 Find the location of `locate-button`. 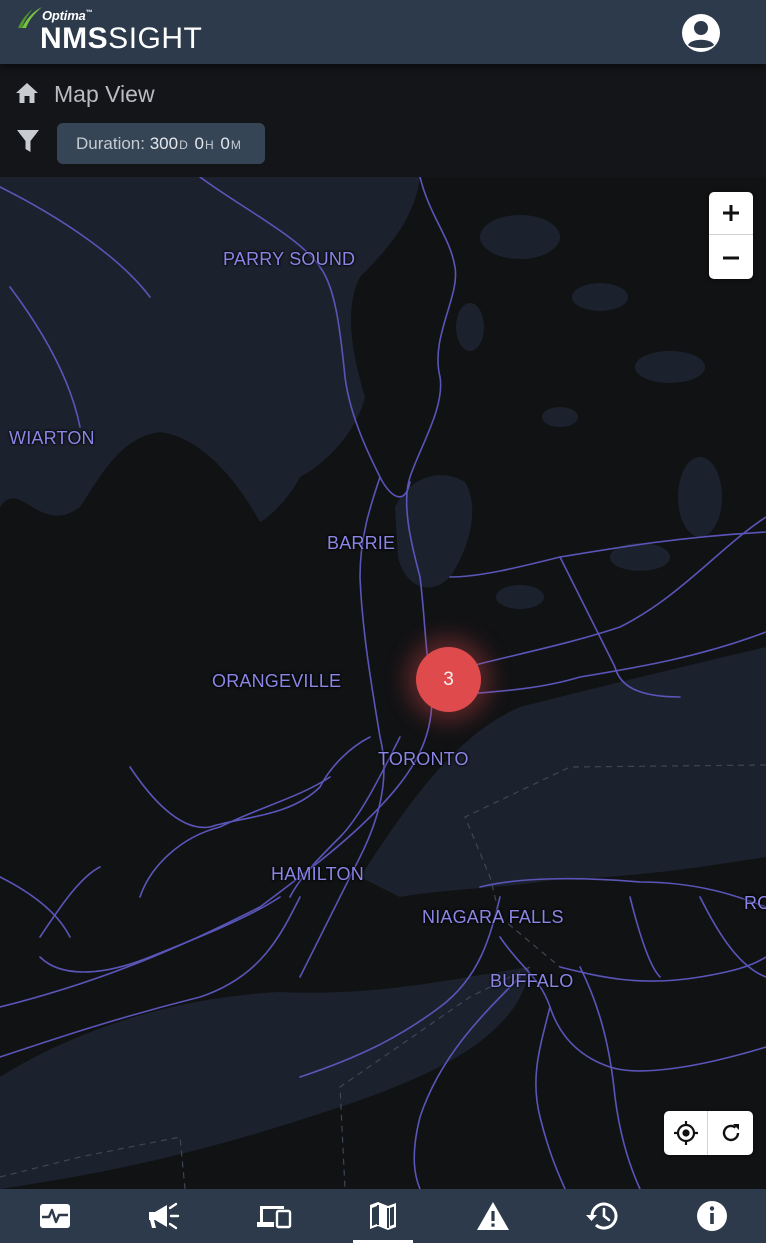

locate-button is located at coordinates (686, 1133).